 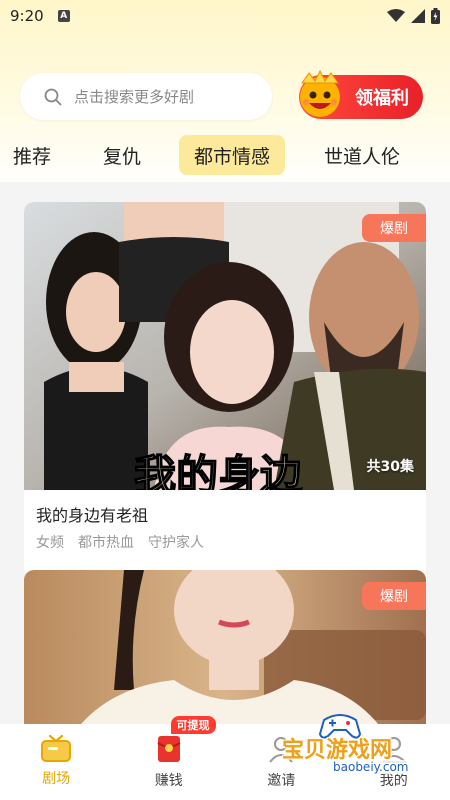 I want to click on drama-tag: 守护家人, so click(x=176, y=543).